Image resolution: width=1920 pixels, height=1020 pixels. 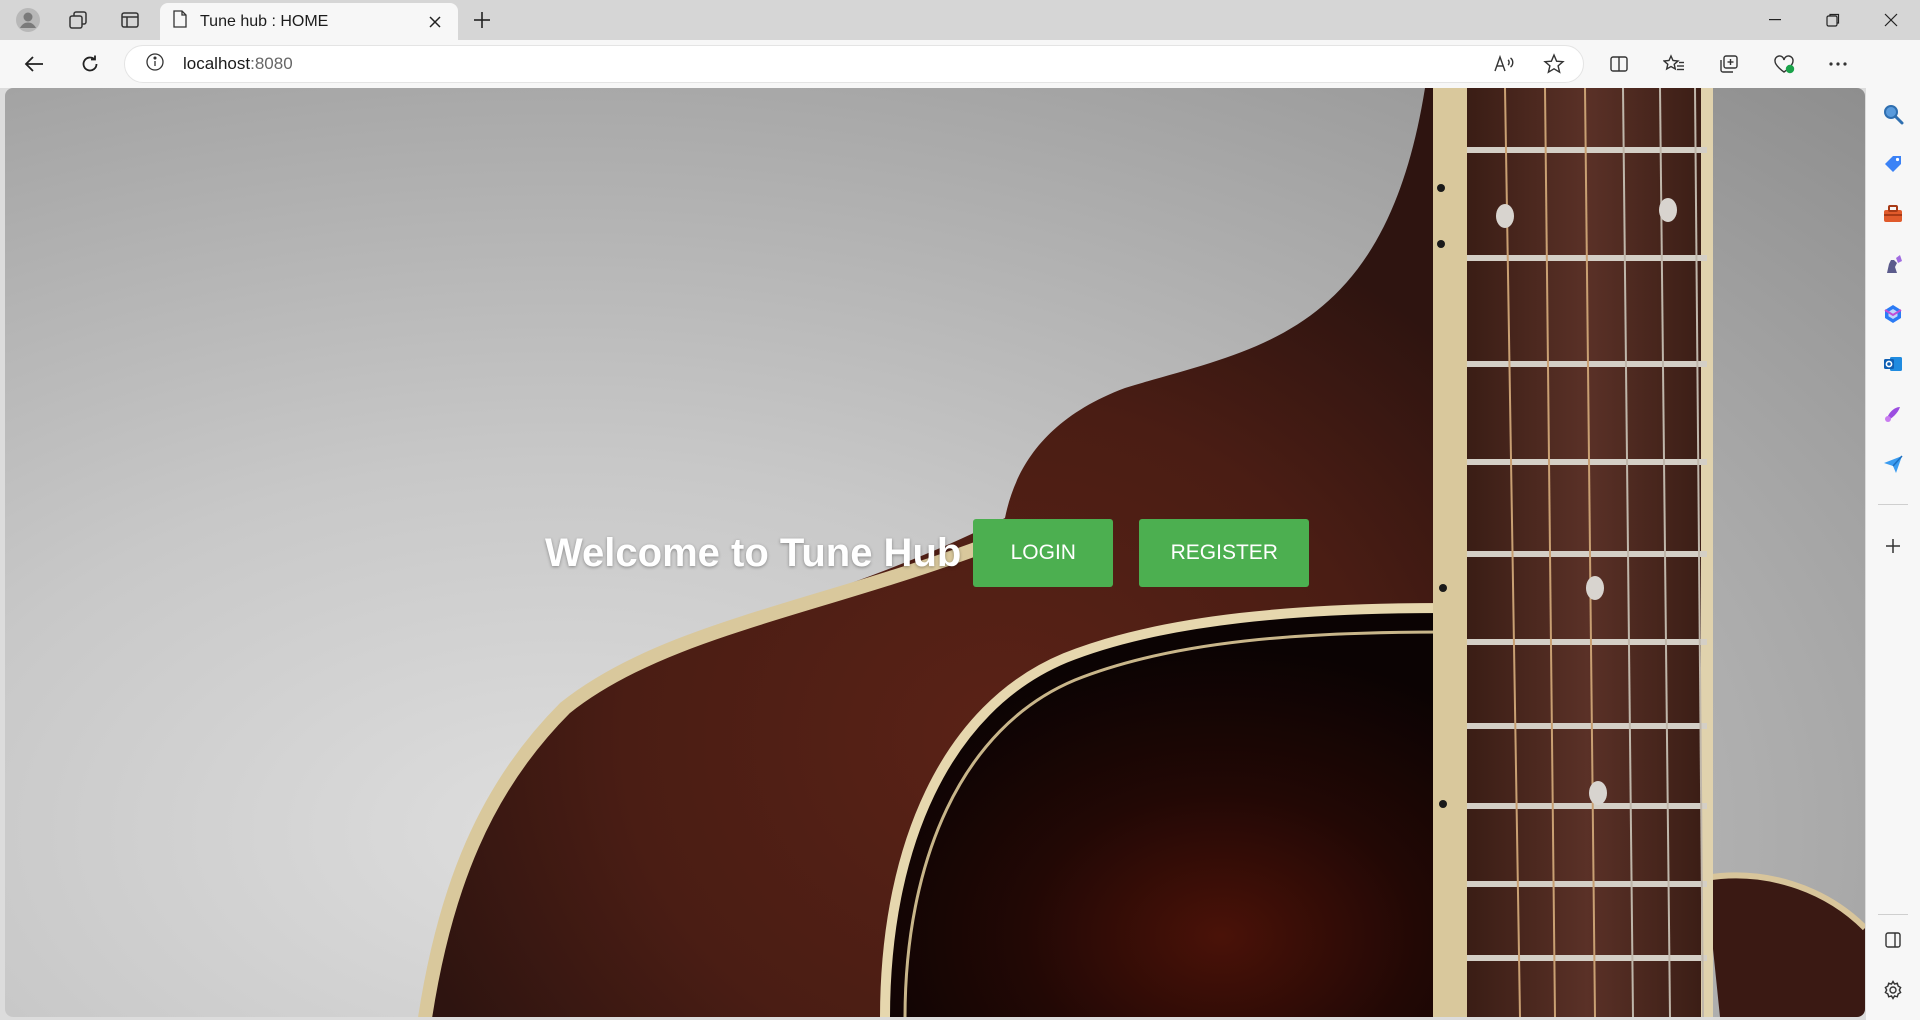 I want to click on refresh-icon, so click(x=90, y=64).